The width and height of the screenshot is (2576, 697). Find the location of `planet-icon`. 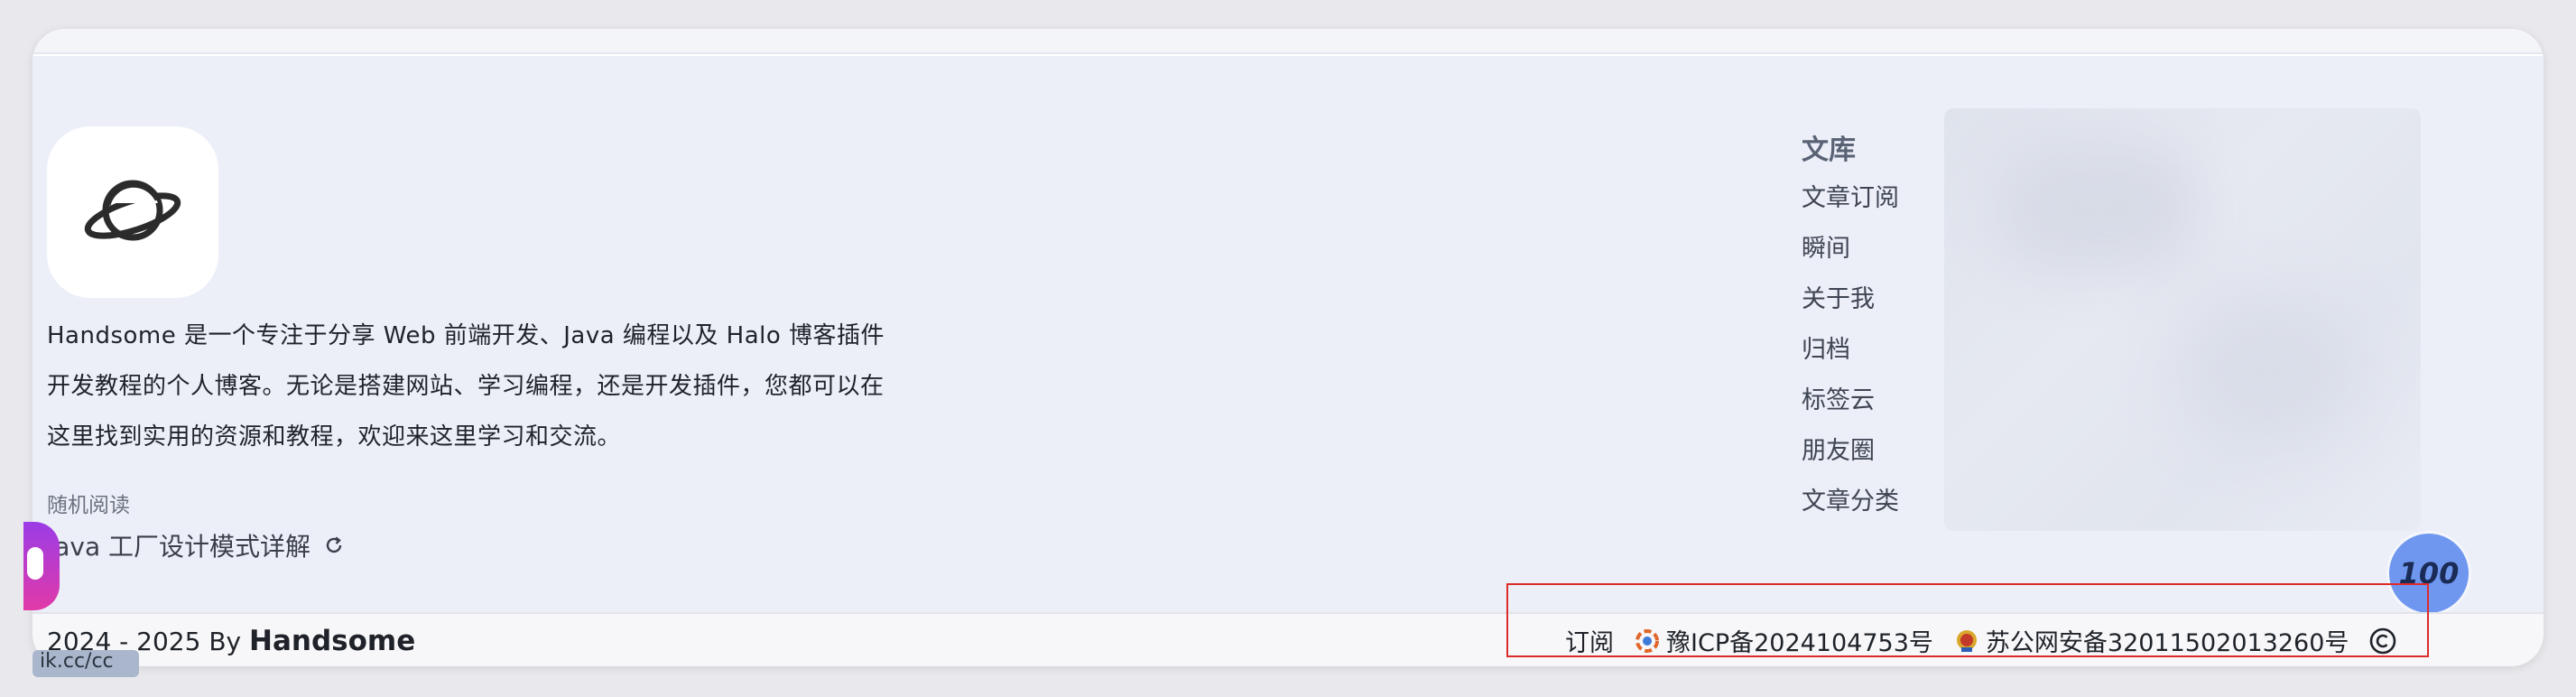

planet-icon is located at coordinates (132, 210).